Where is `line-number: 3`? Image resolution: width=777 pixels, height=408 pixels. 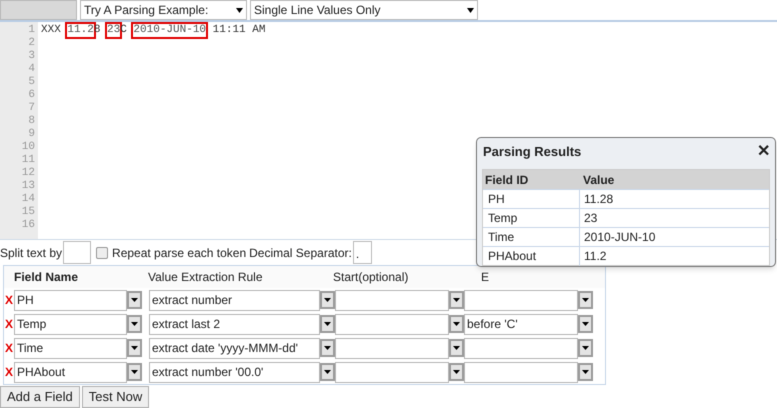
line-number: 3 is located at coordinates (31, 56).